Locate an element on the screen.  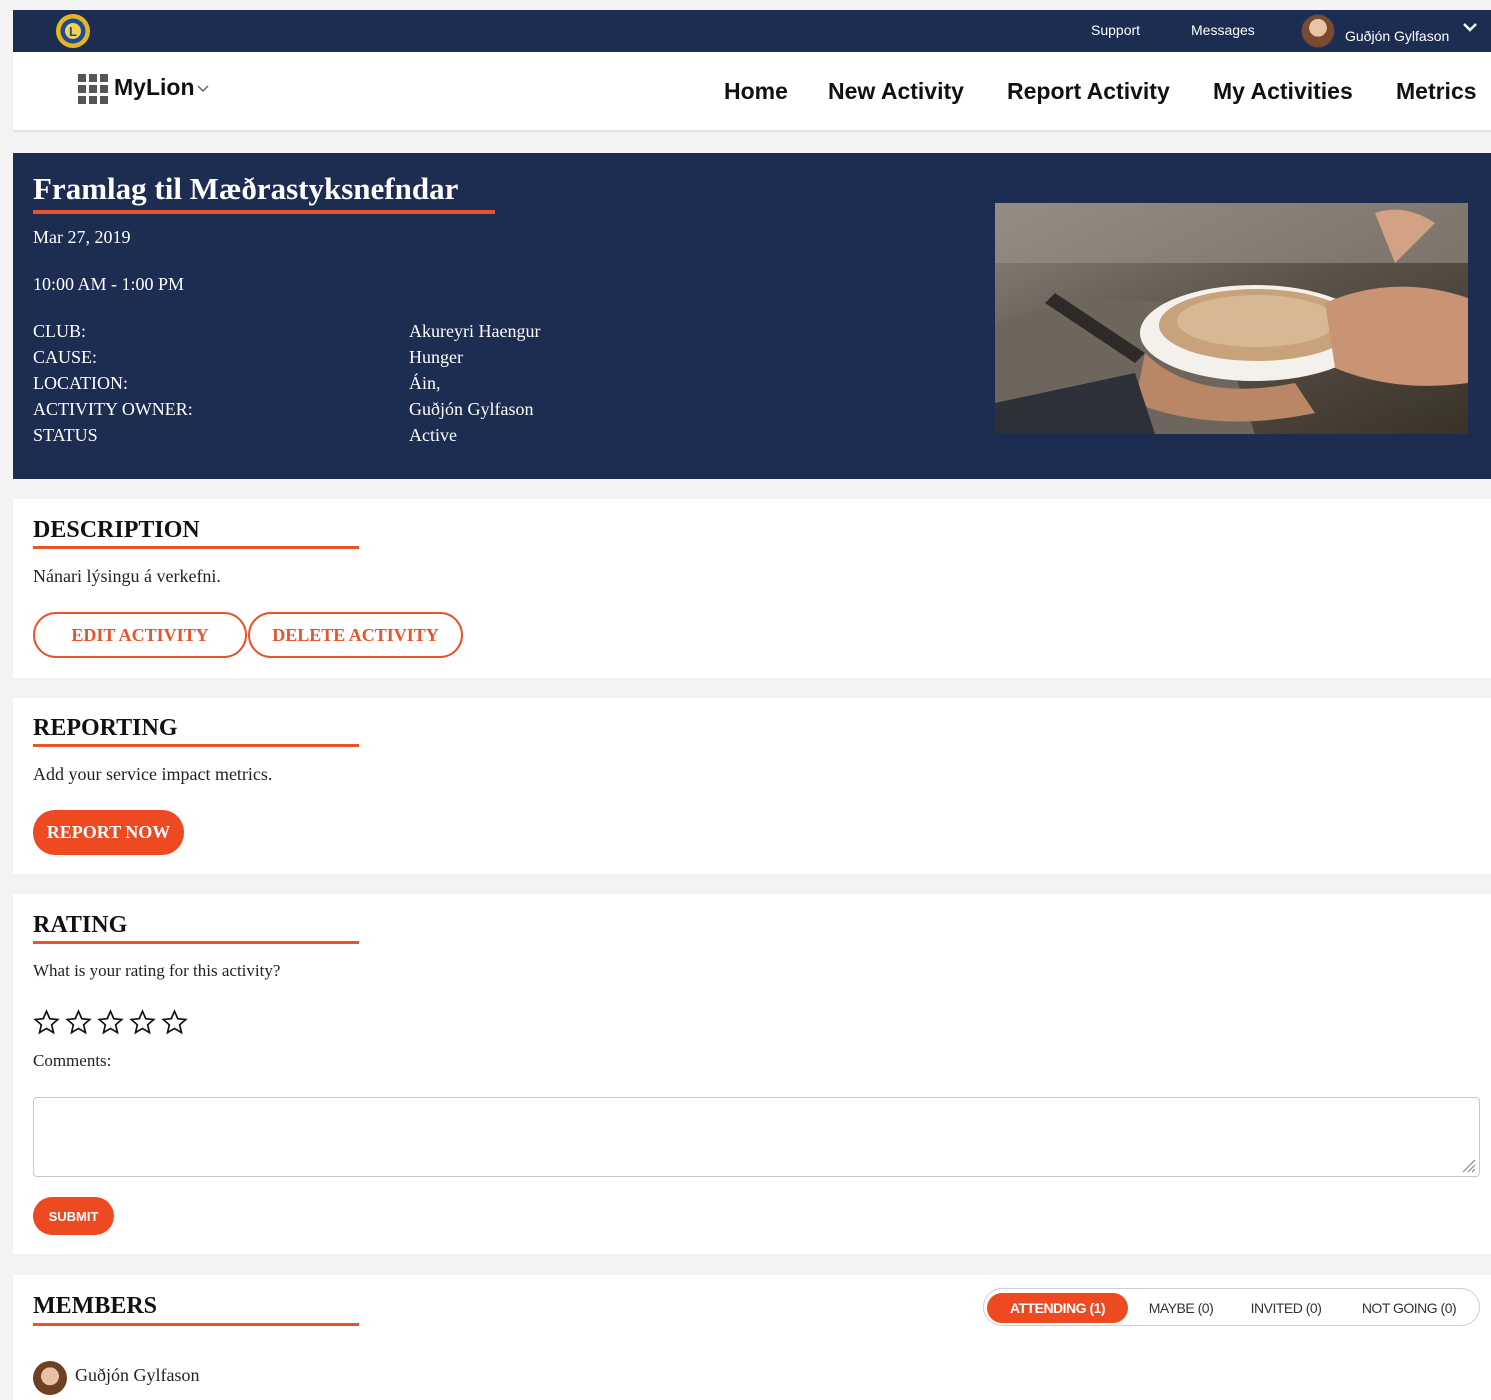
top-bar: L Support Messages Guðjón Gylfason is located at coordinates (752, 31).